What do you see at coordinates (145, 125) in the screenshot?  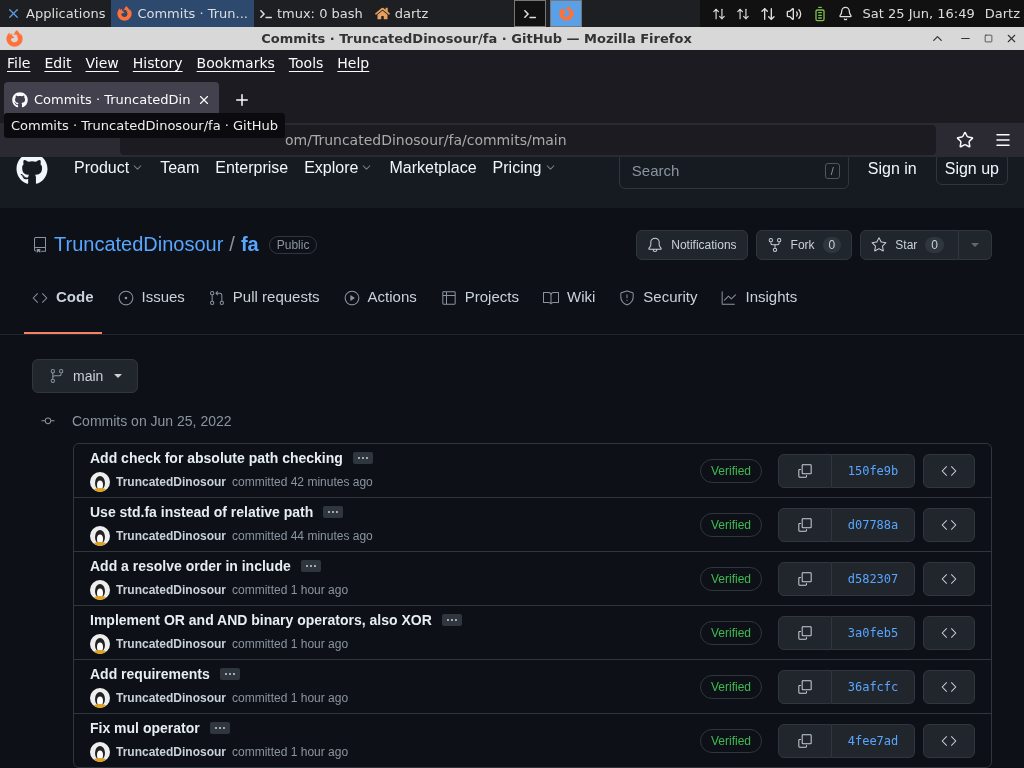 I see `tooltip: Commits · TruncatedDinosour/fa · GitHub` at bounding box center [145, 125].